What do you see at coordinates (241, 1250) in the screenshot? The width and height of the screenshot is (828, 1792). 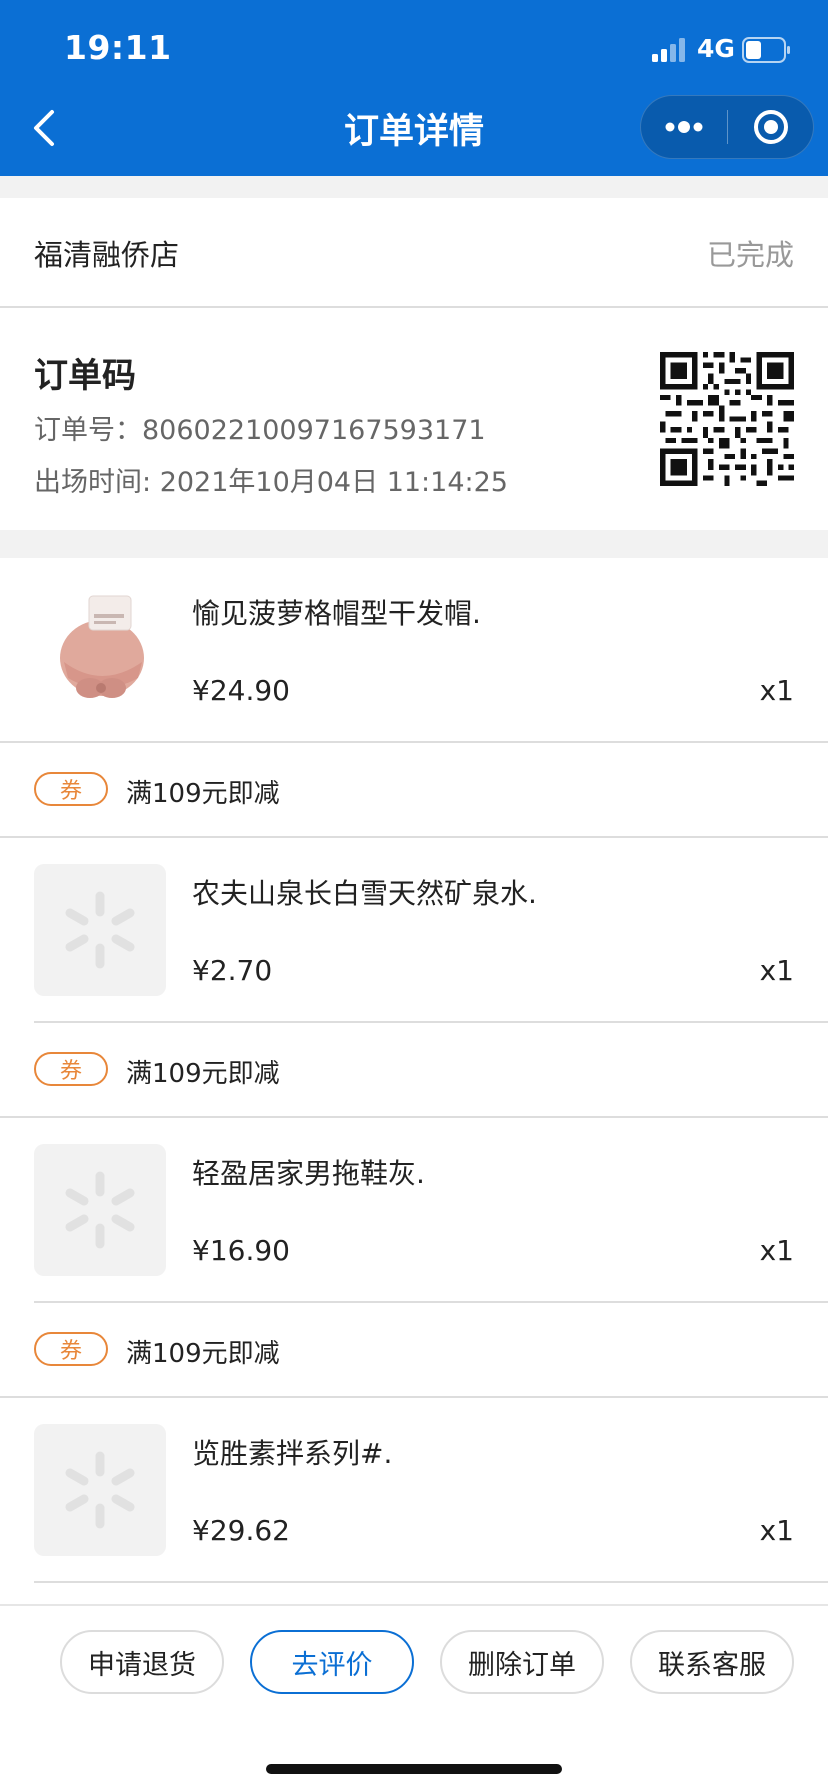 I see `product-price: ¥16.90` at bounding box center [241, 1250].